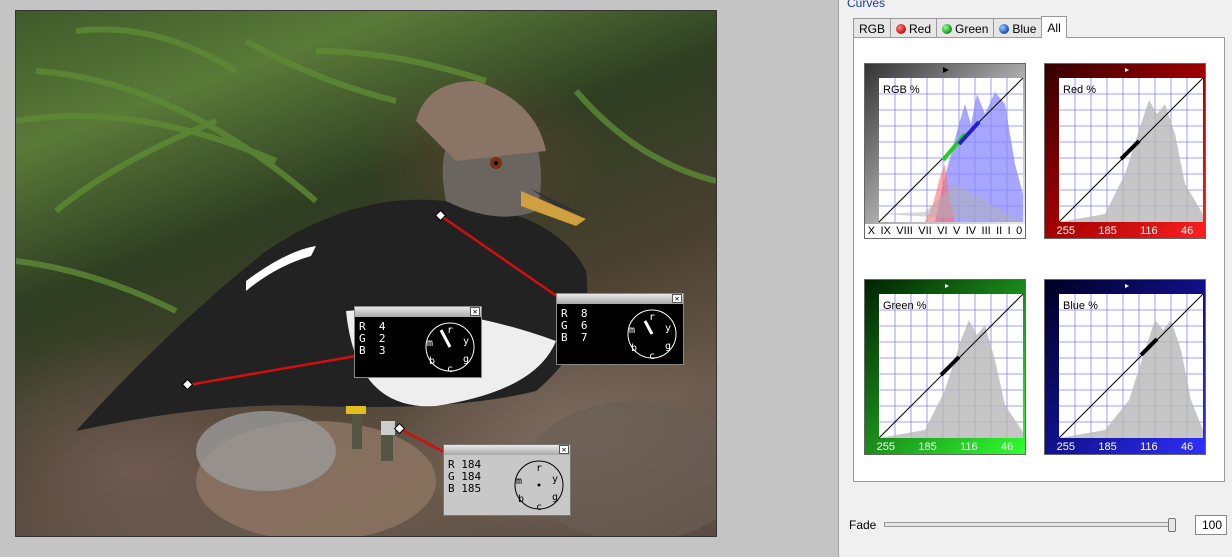  What do you see at coordinates (574, 337) in the screenshot?
I see `sampler-b-row: B 7` at bounding box center [574, 337].